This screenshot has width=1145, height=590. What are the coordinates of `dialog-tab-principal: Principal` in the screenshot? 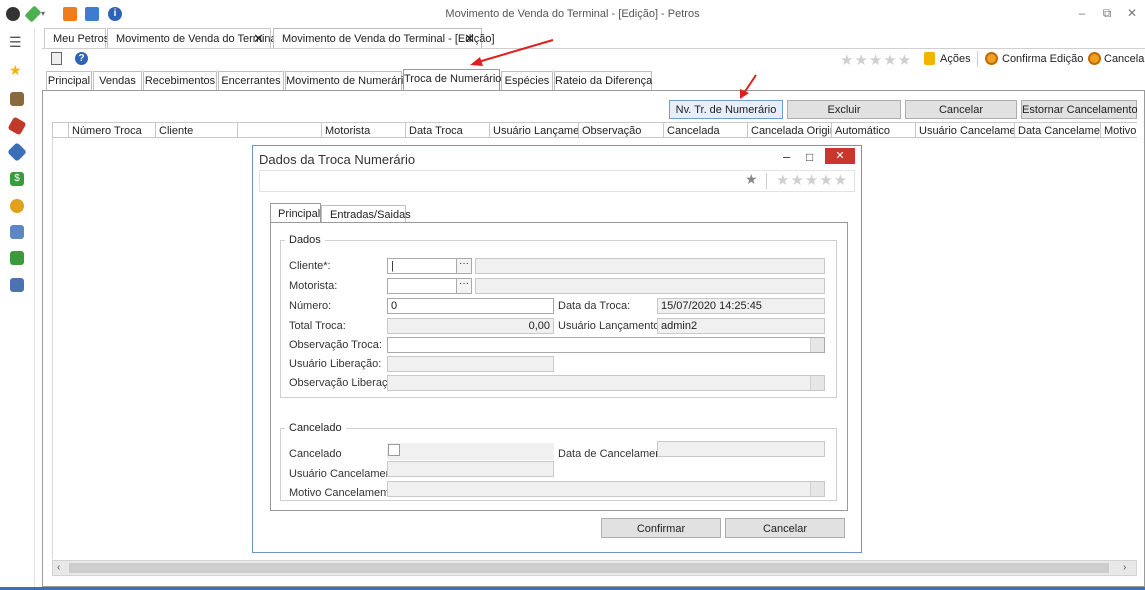 It's located at (295, 213).